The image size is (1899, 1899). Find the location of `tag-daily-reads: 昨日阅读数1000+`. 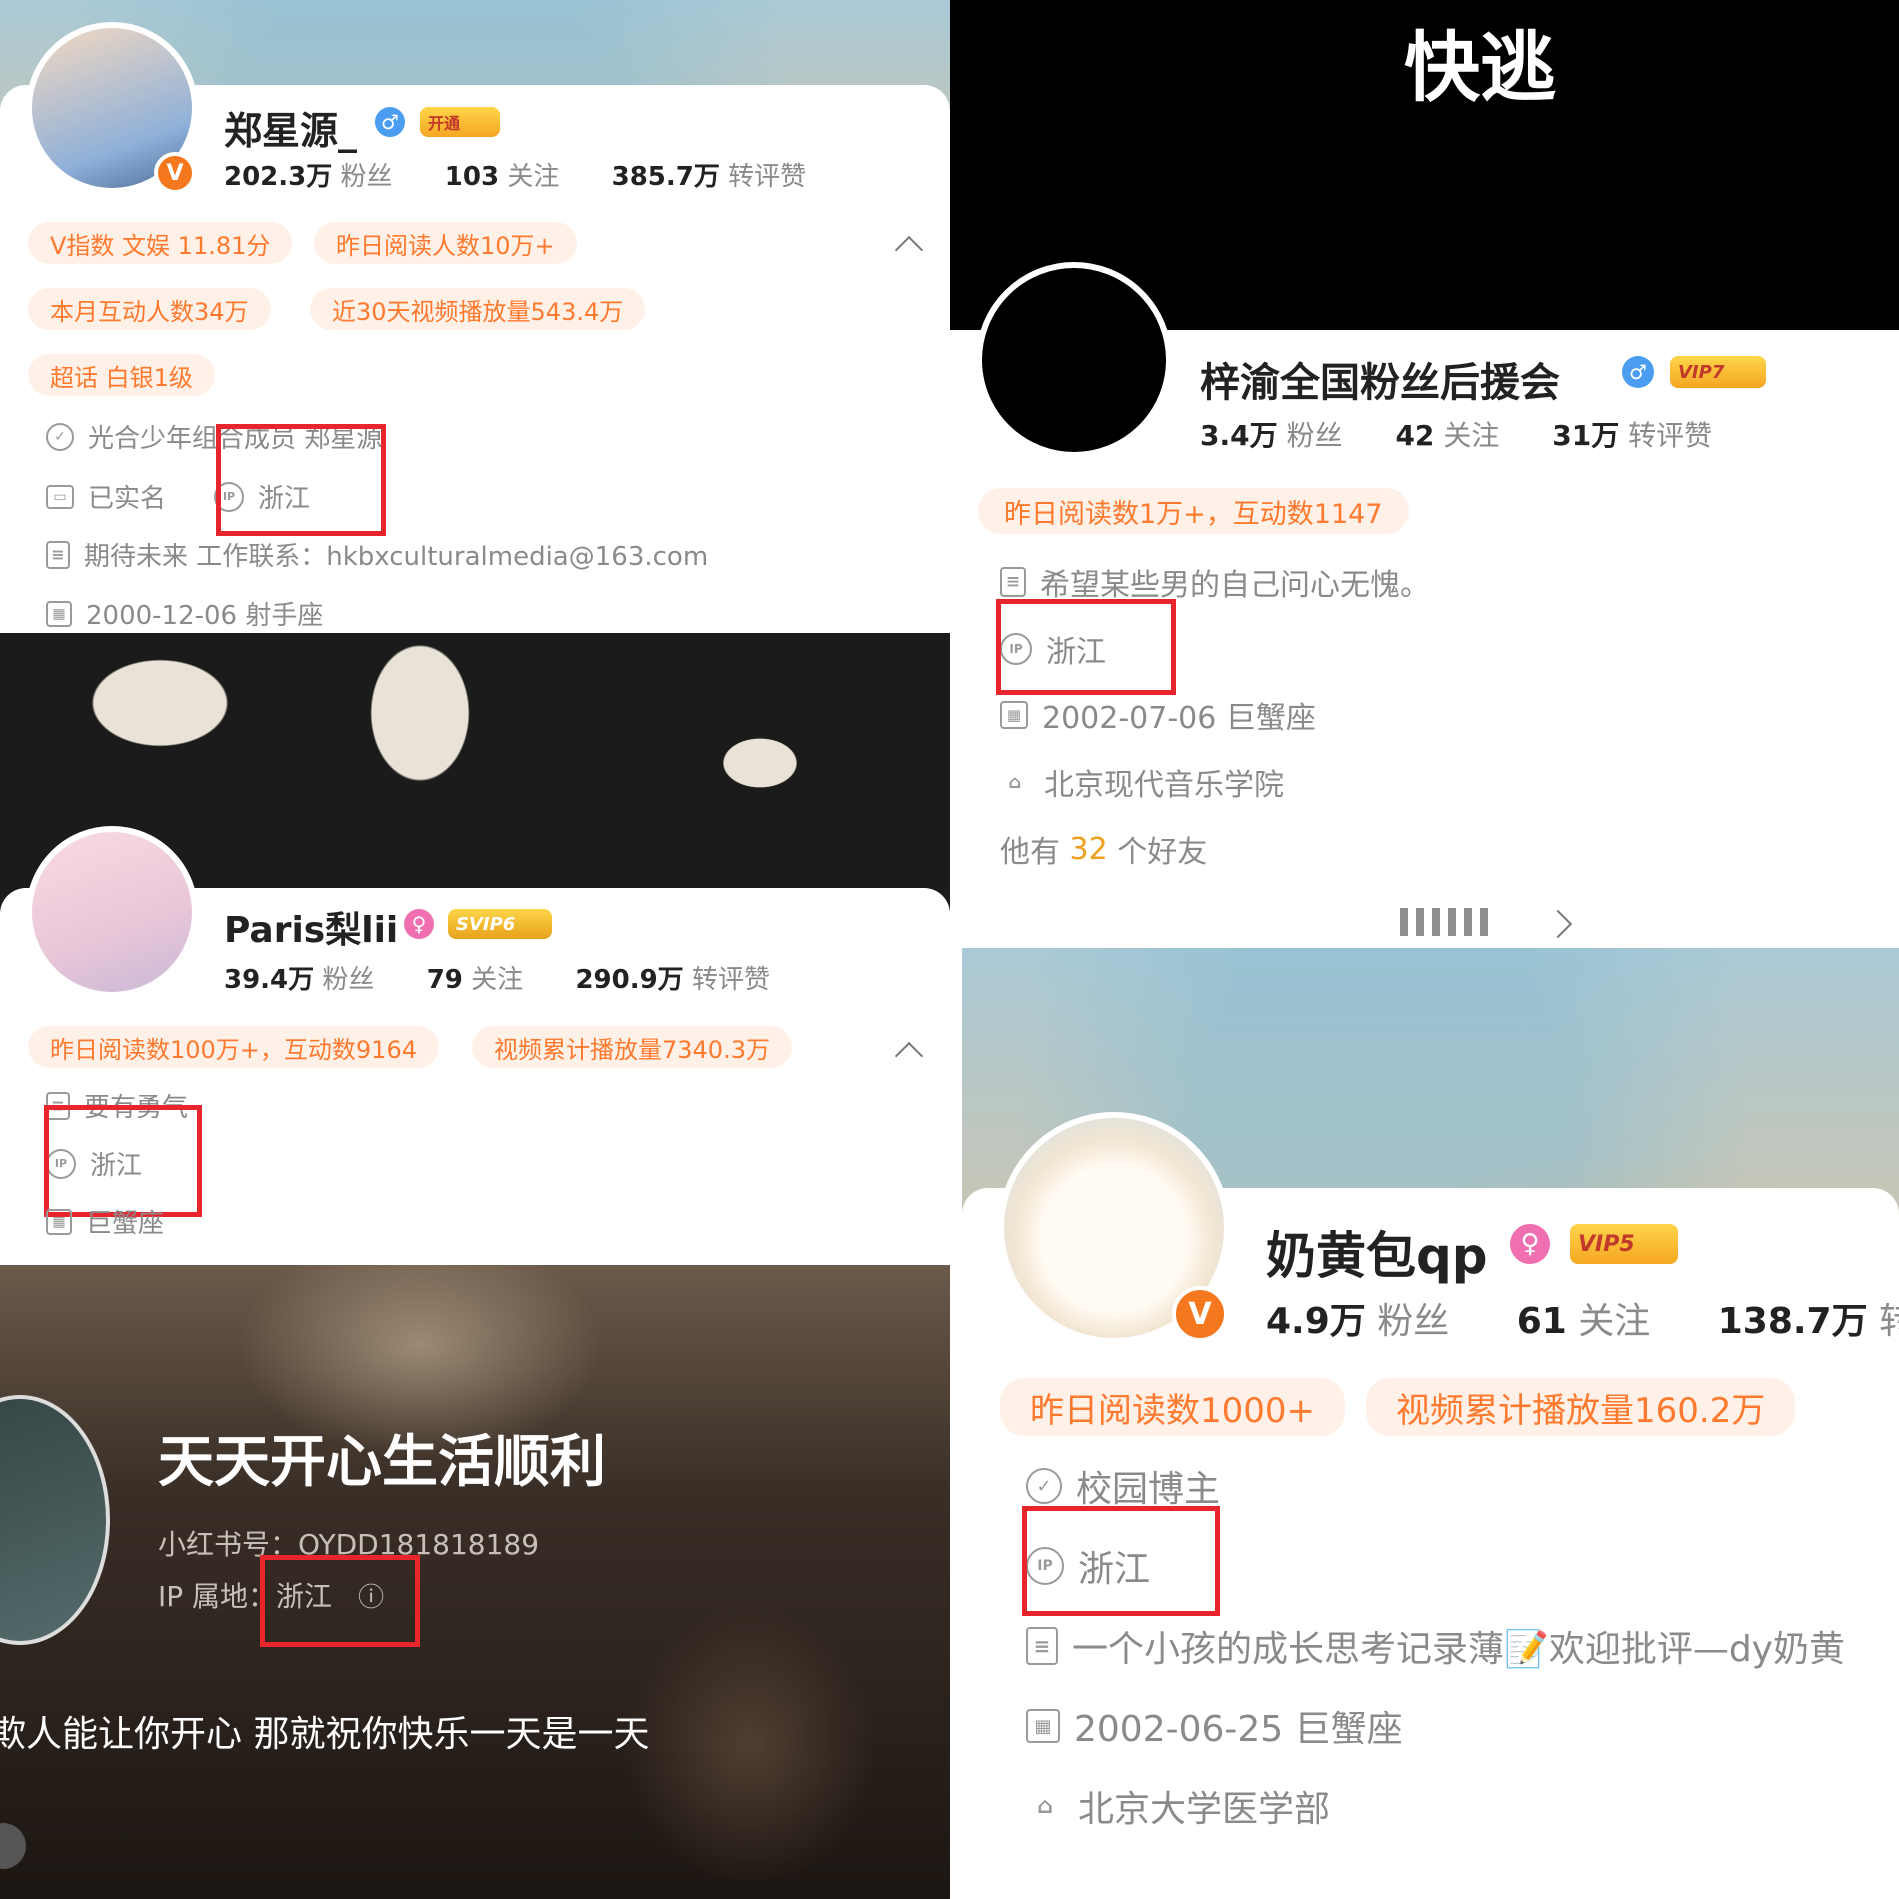

tag-daily-reads: 昨日阅读数1000+ is located at coordinates (1173, 1407).